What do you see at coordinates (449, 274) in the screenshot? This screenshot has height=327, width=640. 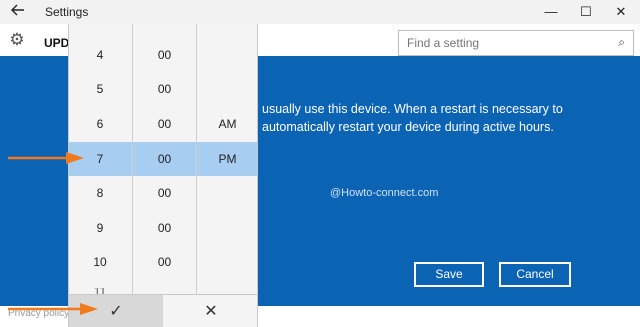 I see `save-button: Save` at bounding box center [449, 274].